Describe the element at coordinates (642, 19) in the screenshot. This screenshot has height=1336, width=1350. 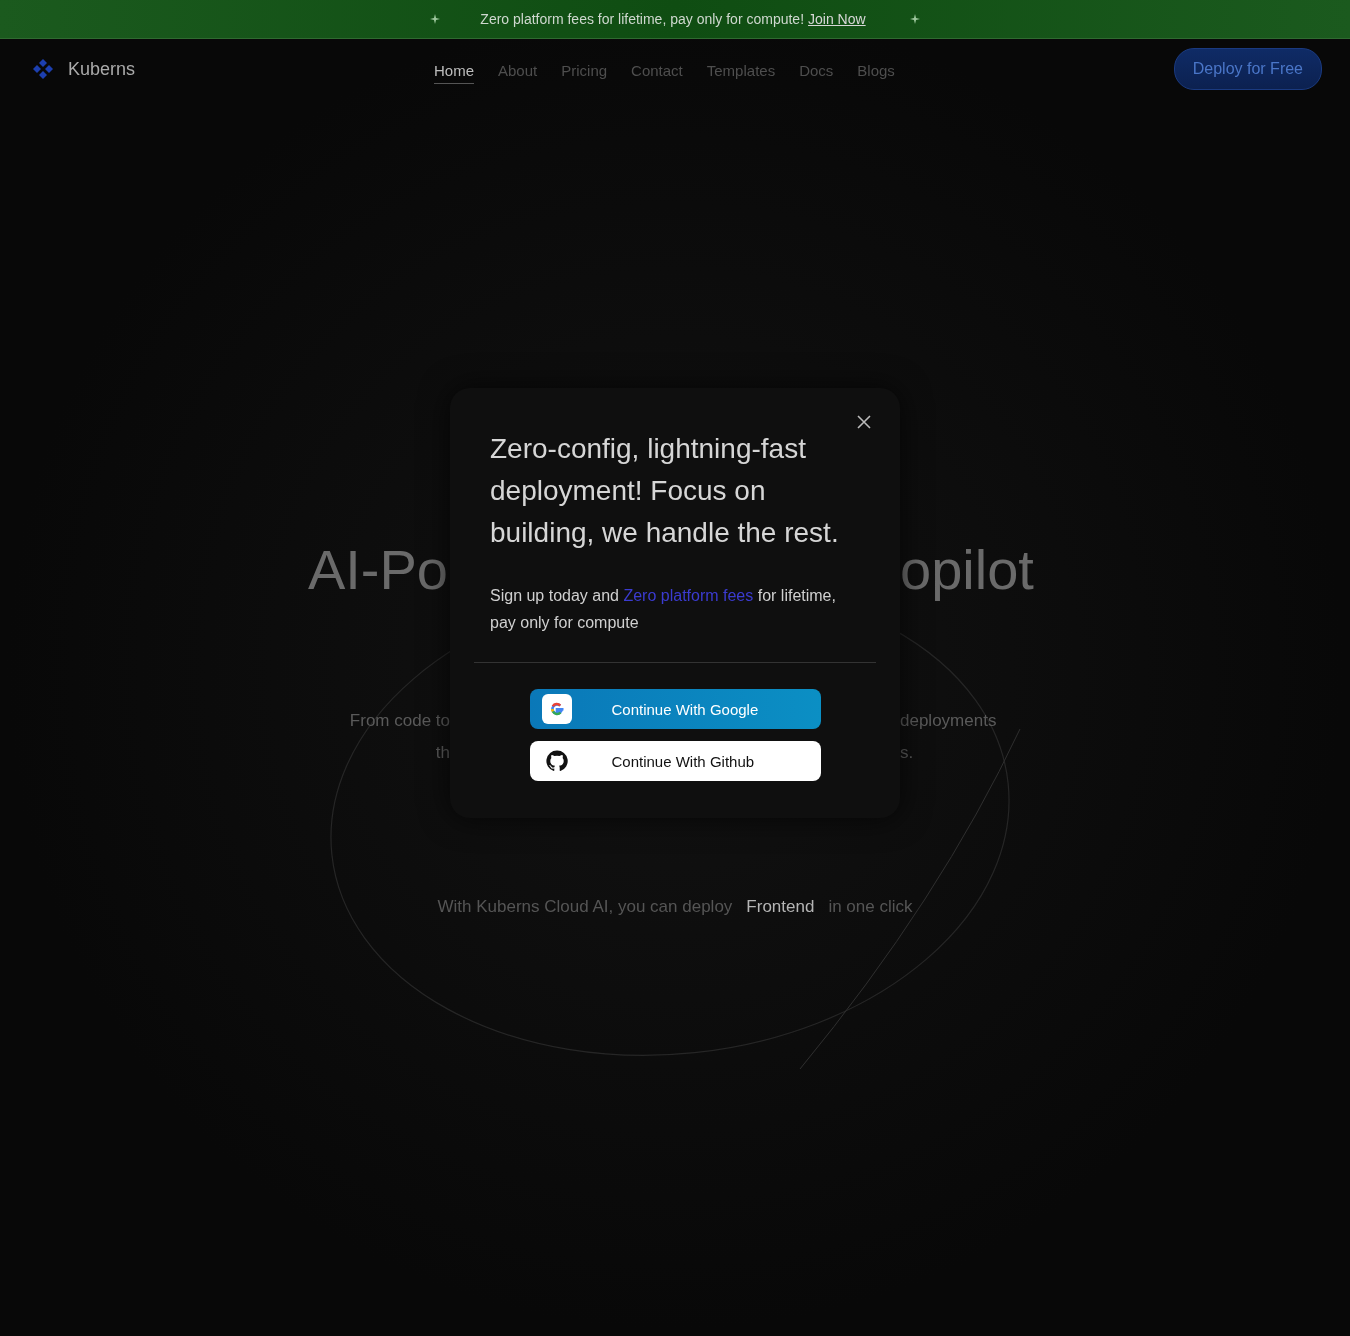
I see `banner-text: Zero platform fees for lifetime, pay only for compute!` at that location.